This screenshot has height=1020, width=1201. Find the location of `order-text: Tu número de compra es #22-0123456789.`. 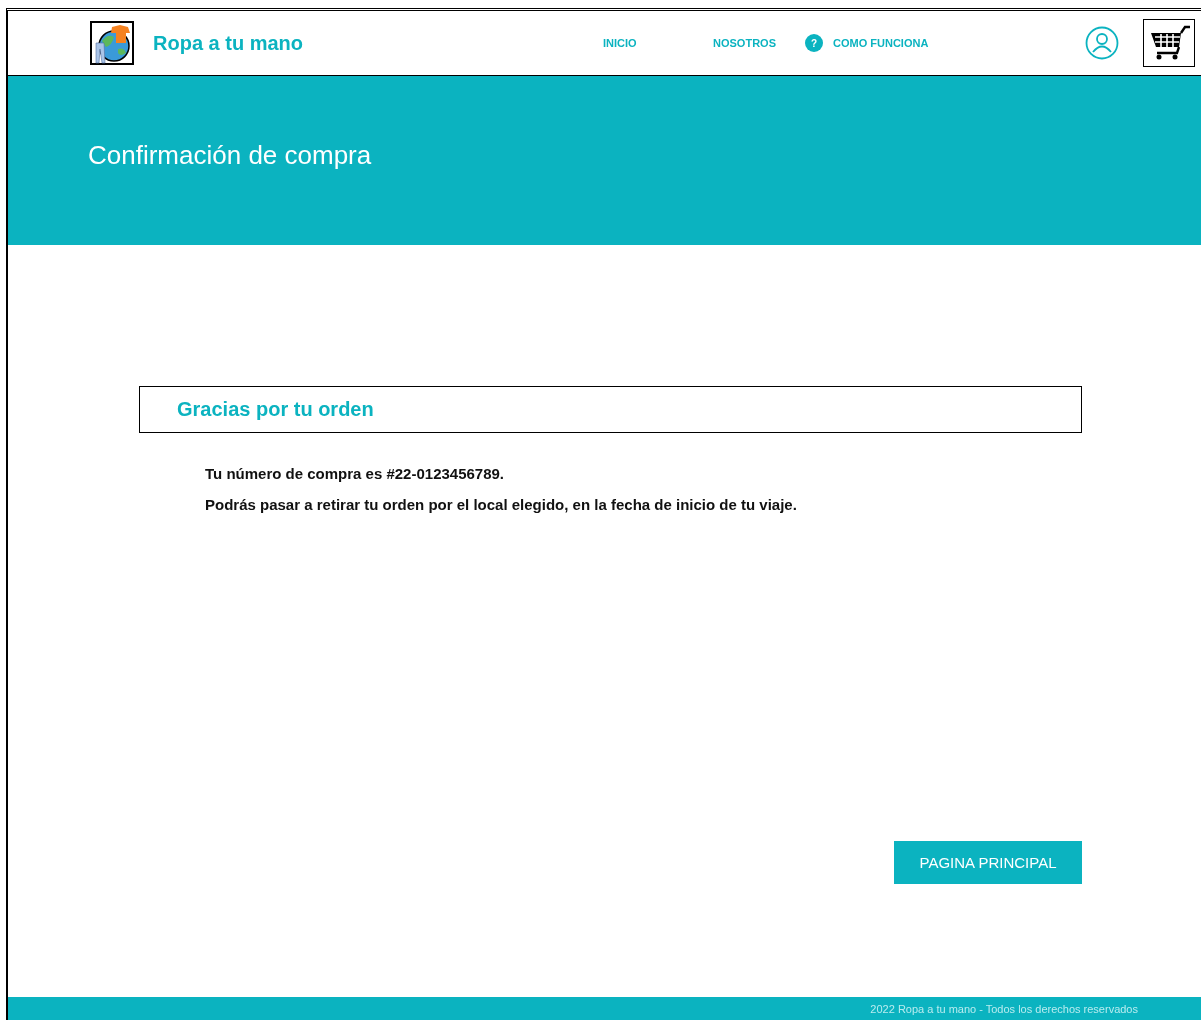

order-text: Tu número de compra es #22-0123456789. is located at coordinates (355, 473).